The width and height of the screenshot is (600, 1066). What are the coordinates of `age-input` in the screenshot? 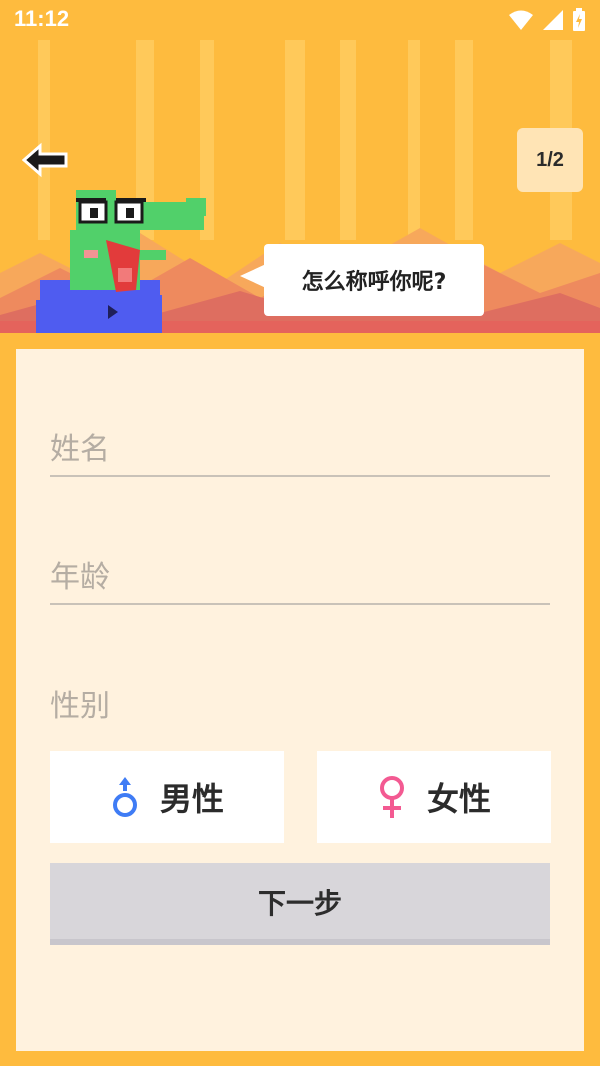 It's located at (300, 574).